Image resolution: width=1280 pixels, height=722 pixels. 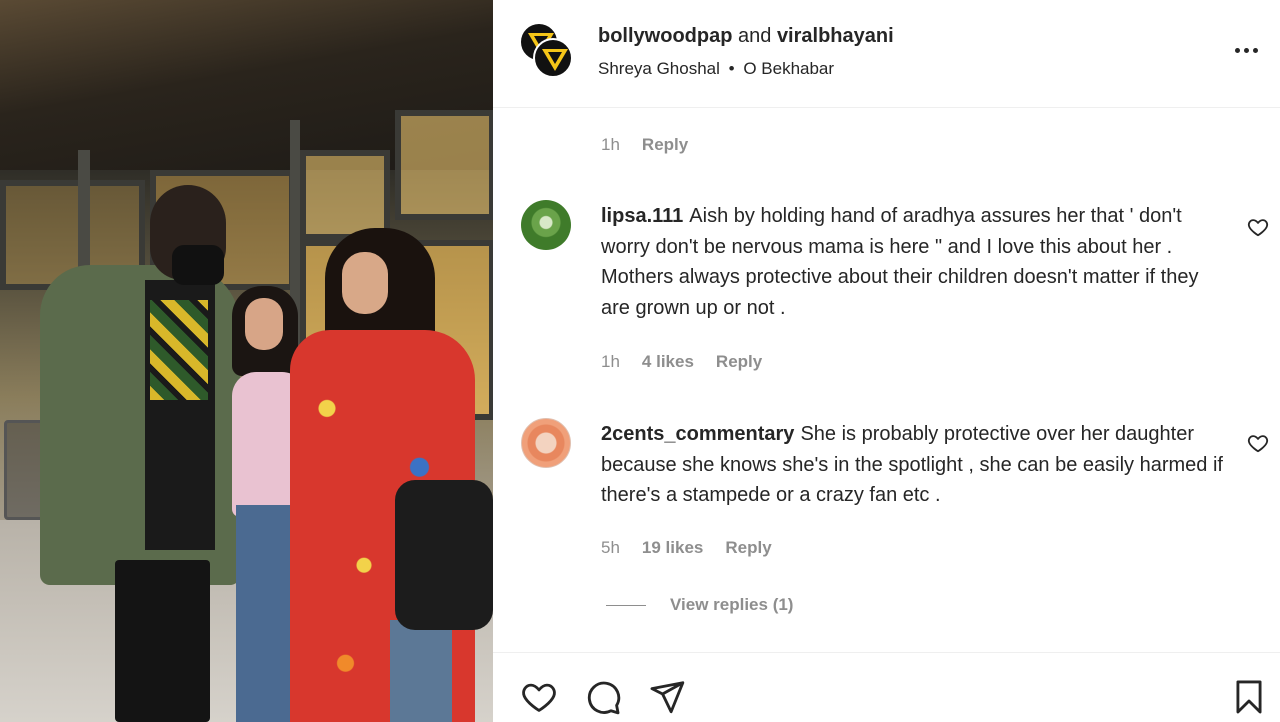 I want to click on comment-time: 5h, so click(x=610, y=547).